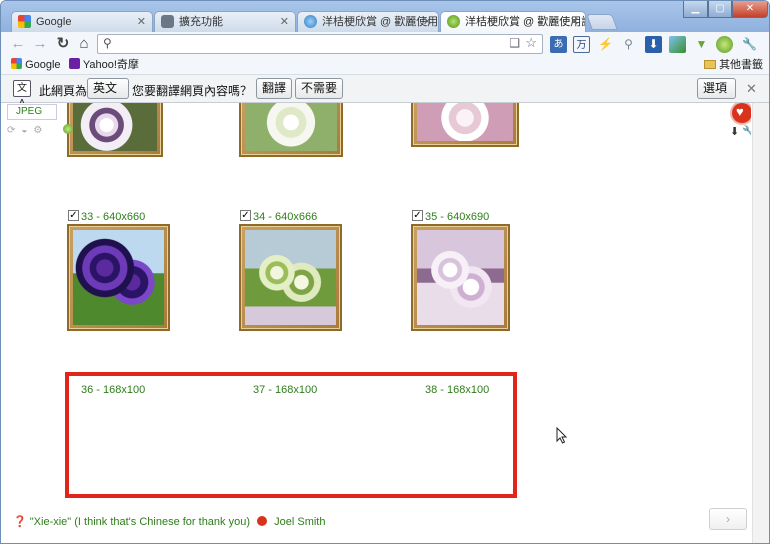 Image resolution: width=770 pixels, height=544 pixels. I want to click on options-label: 選項, so click(715, 88).